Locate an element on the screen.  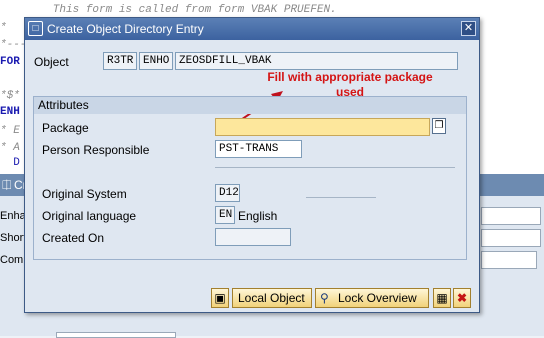
code-line: * E is located at coordinates (10, 131).